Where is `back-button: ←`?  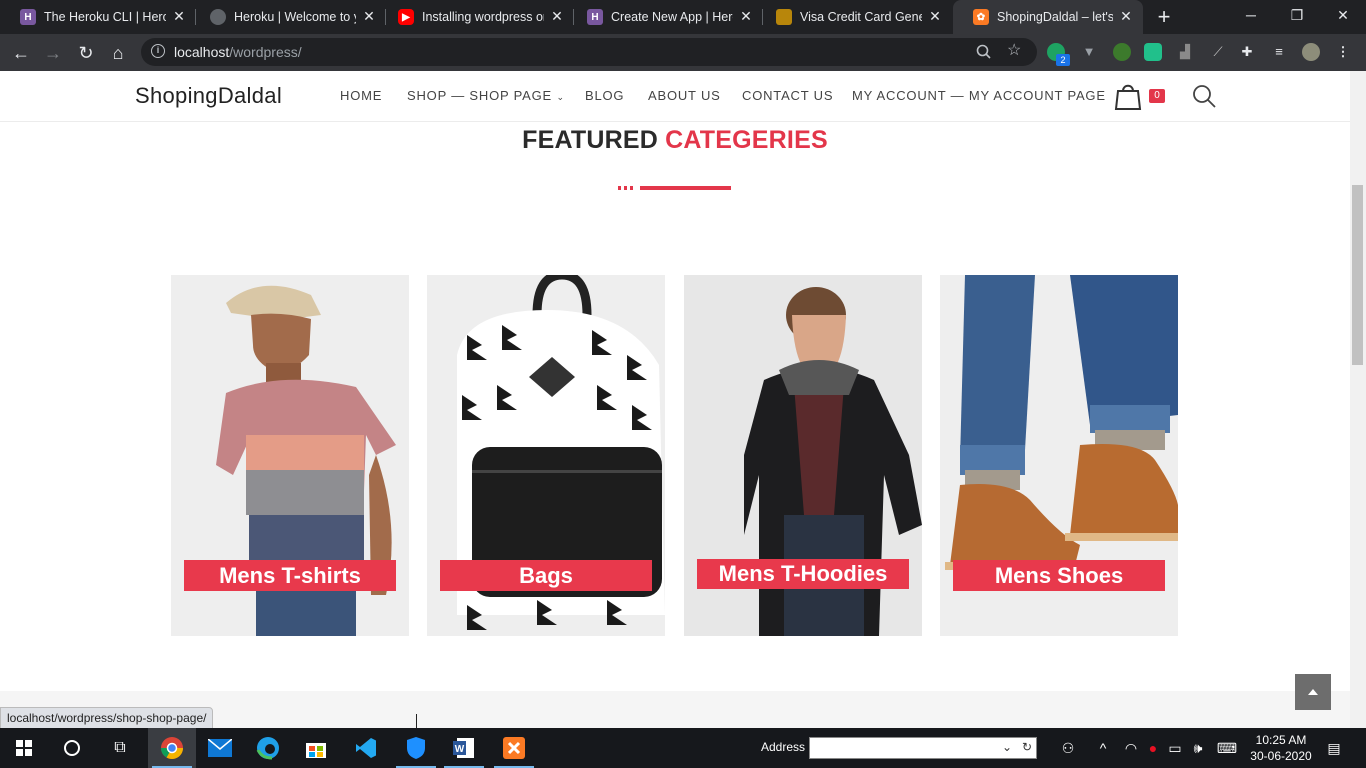 back-button: ← is located at coordinates (21, 53).